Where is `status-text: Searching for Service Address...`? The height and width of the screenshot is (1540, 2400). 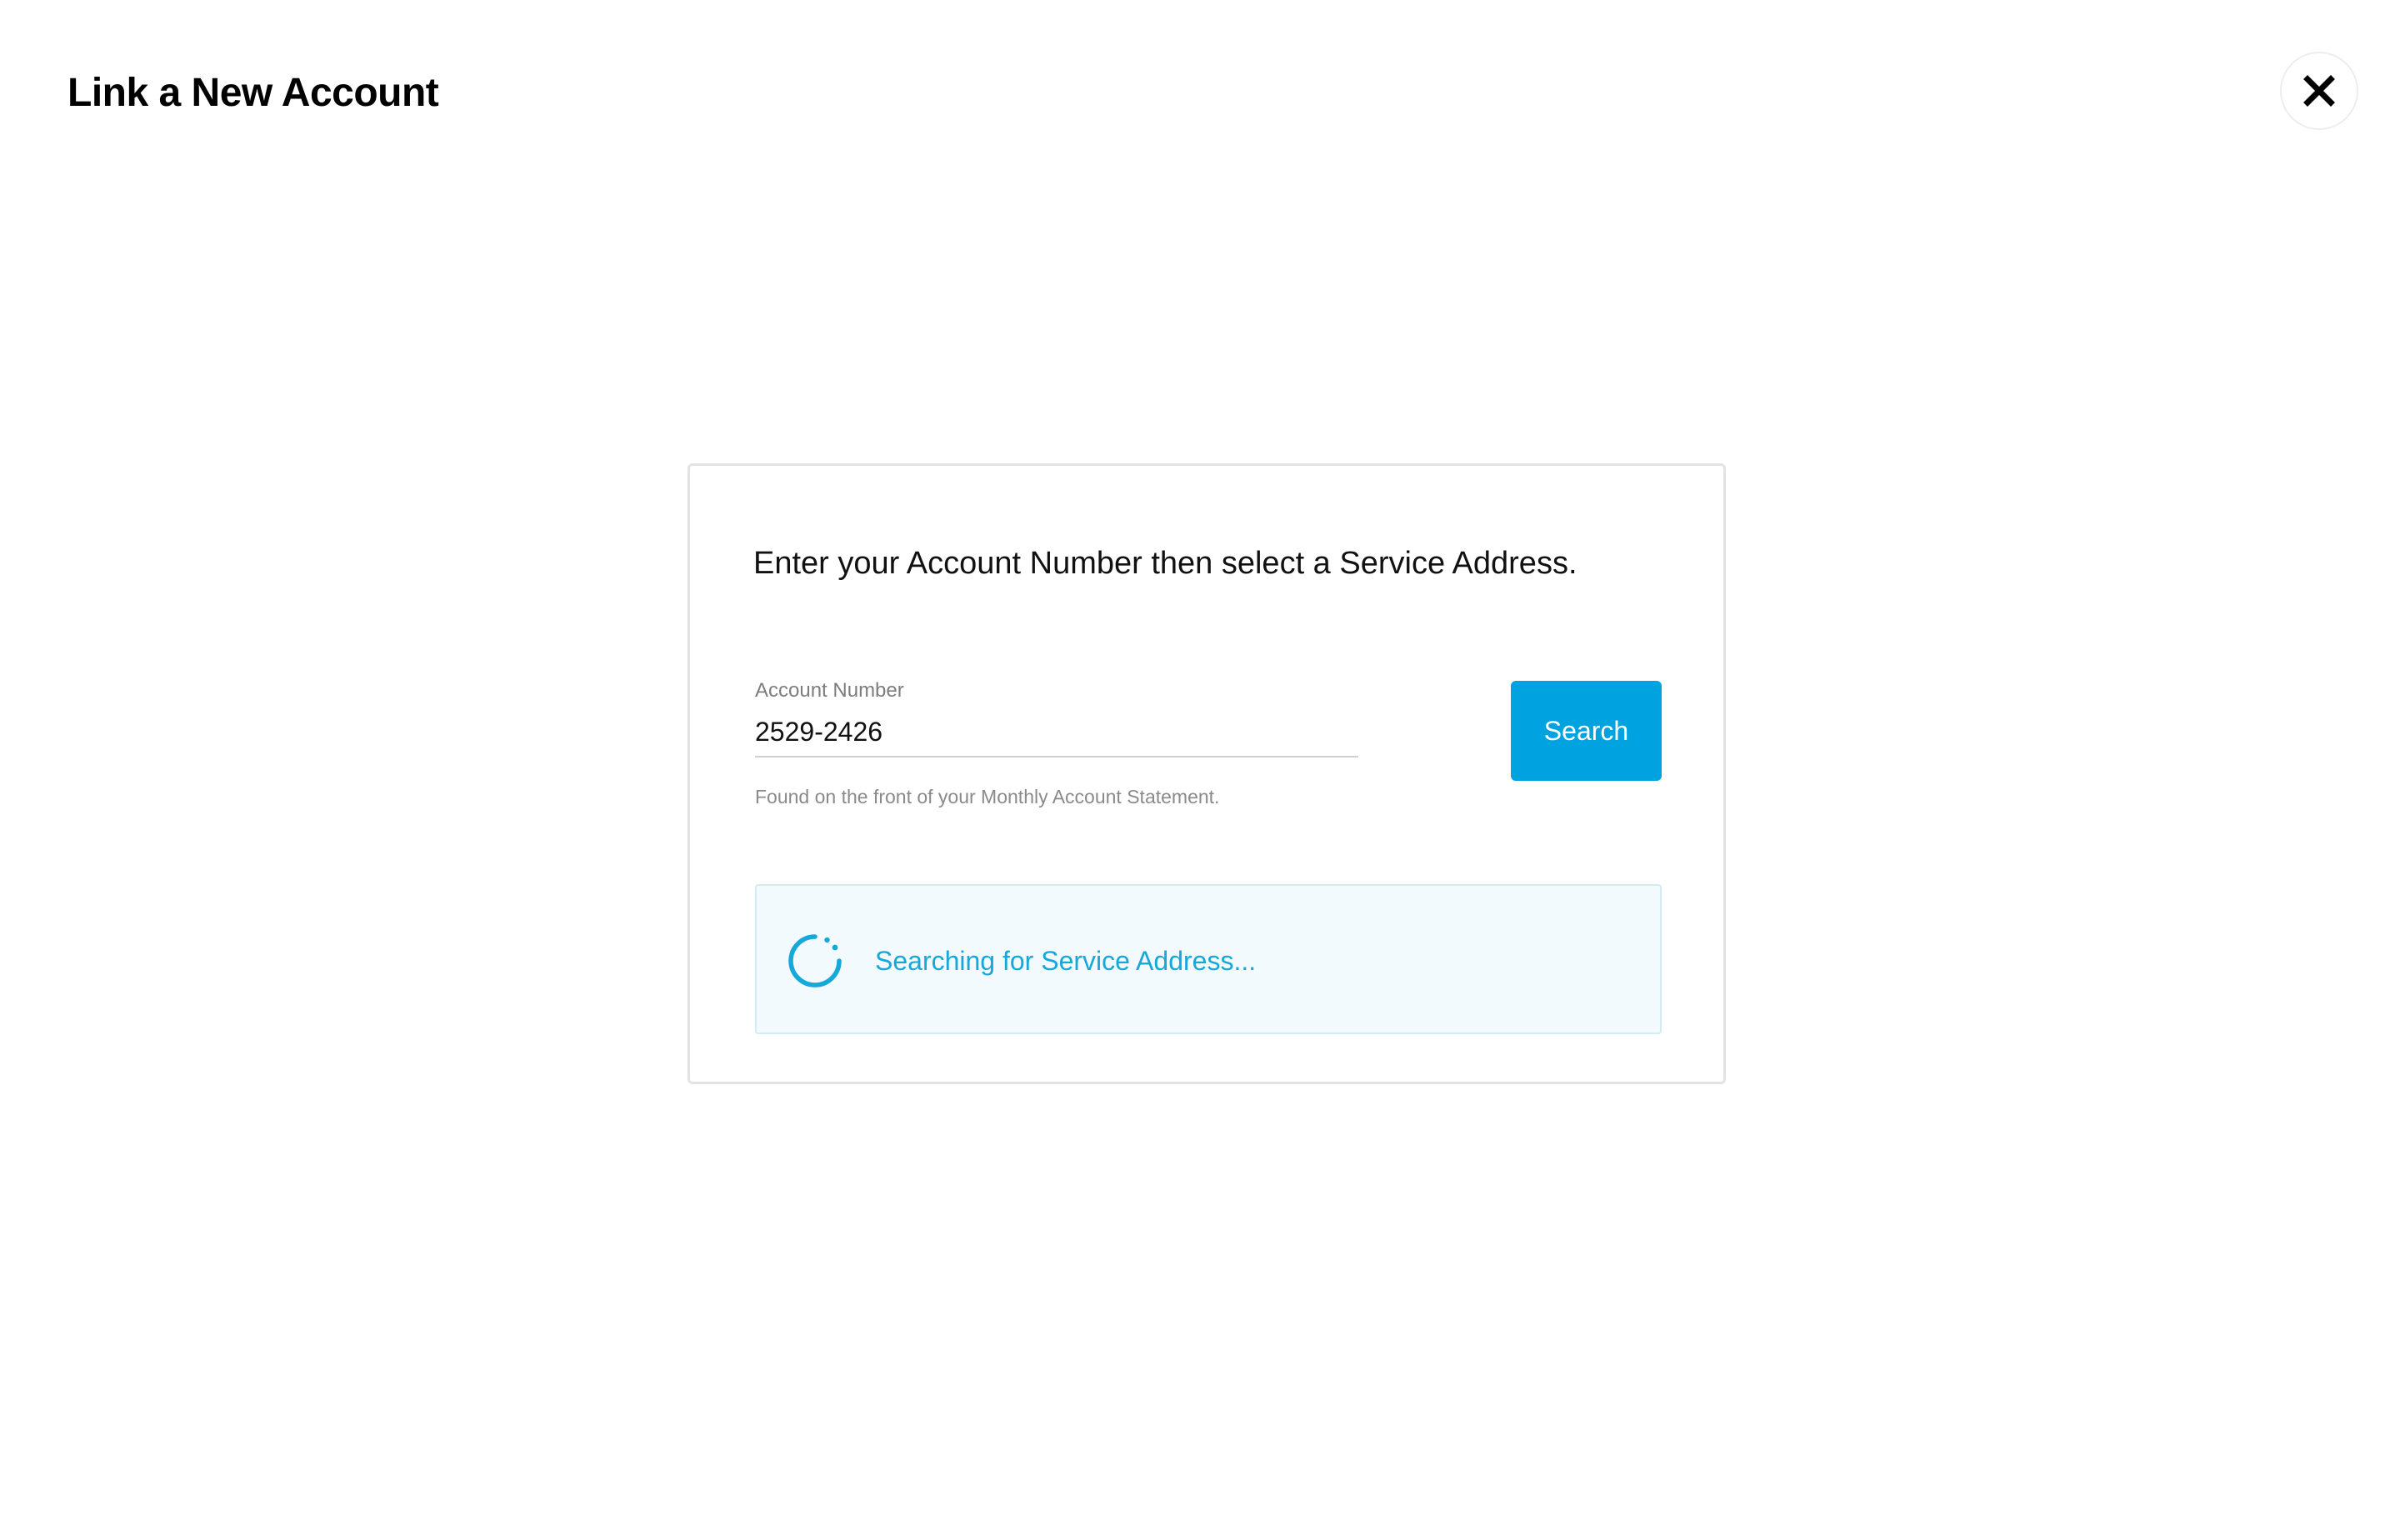 status-text: Searching for Service Address... is located at coordinates (1066, 961).